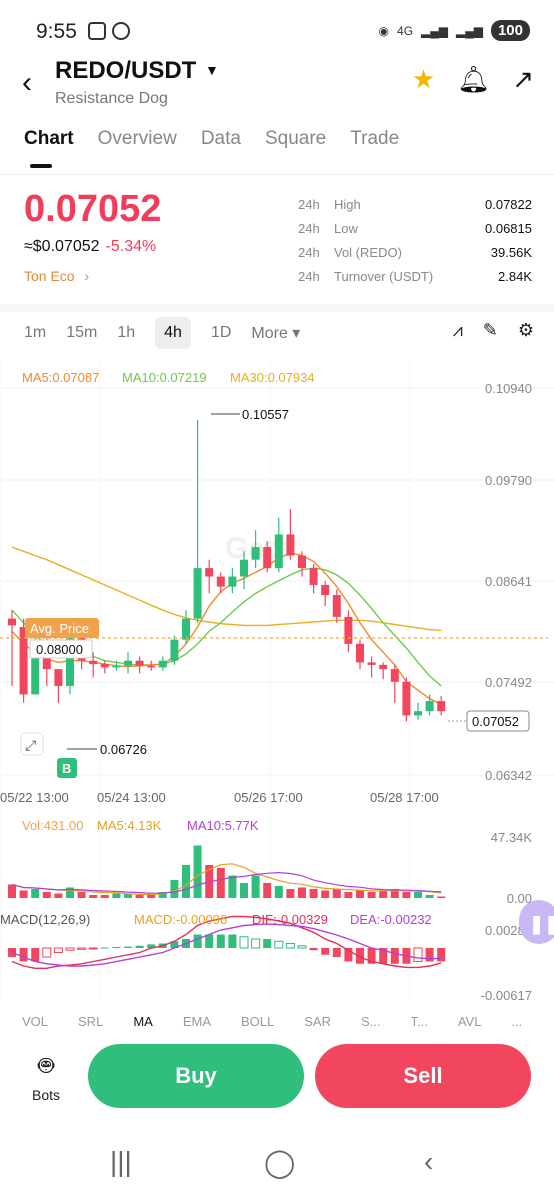 This screenshot has width=554, height=1200. I want to click on stat-label: Vol (REDO), so click(368, 252).